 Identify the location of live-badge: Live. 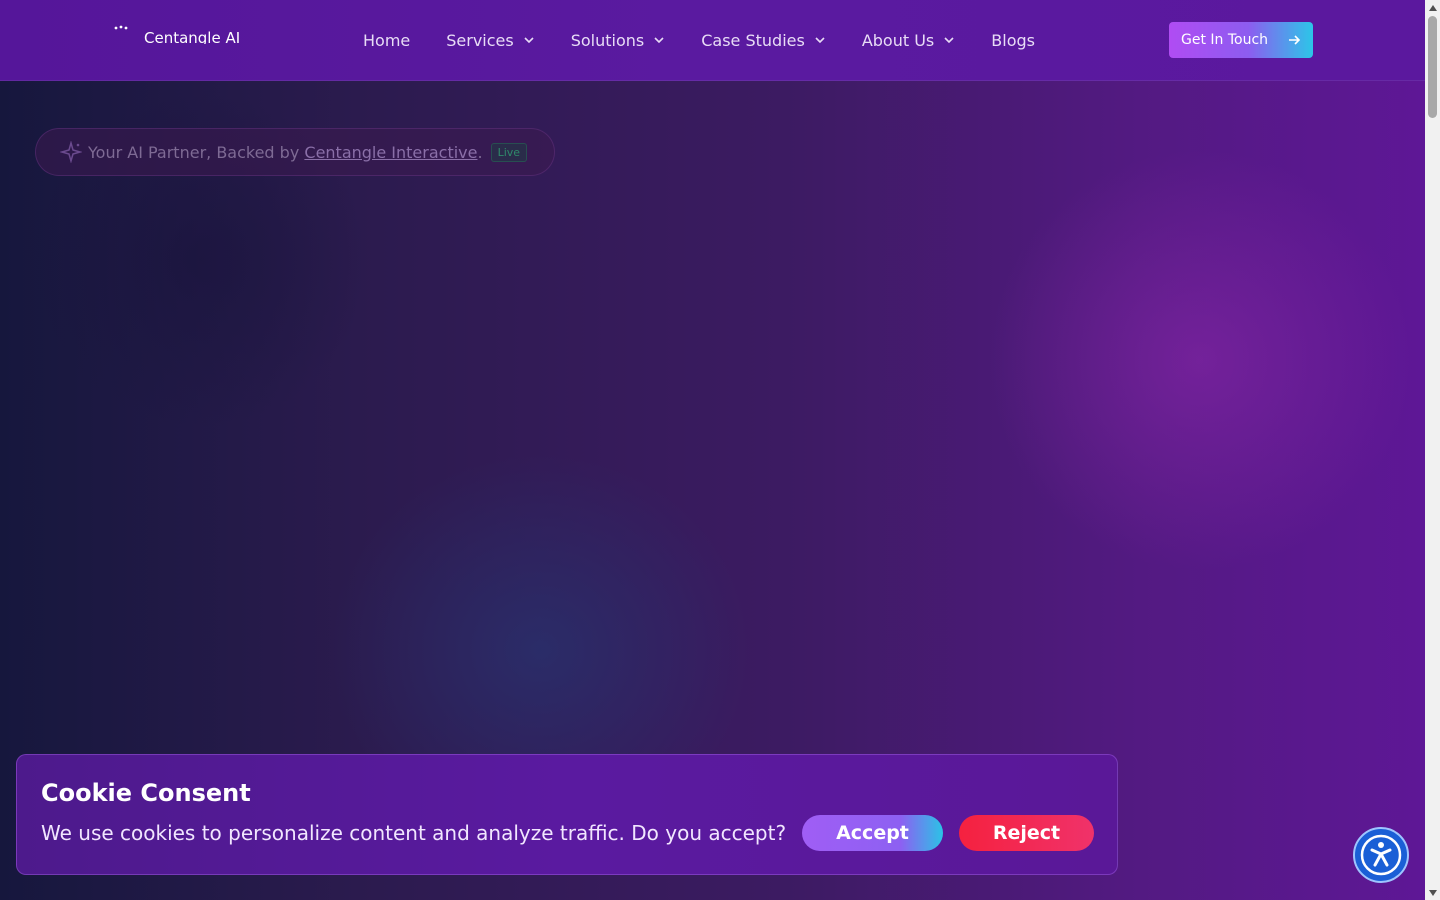
(509, 152).